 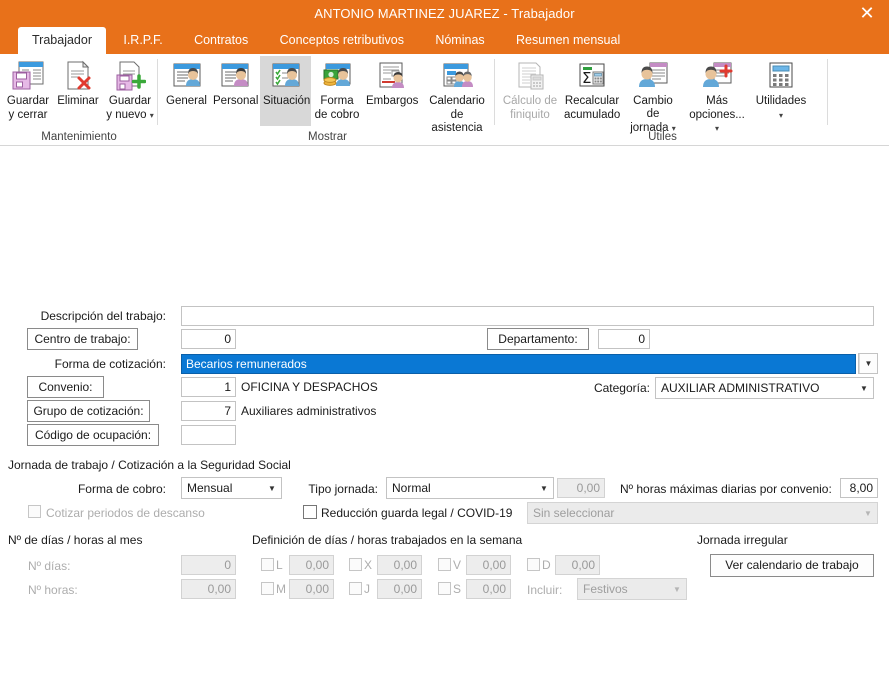 I want to click on tab-trabajador: Trabajador, so click(x=62, y=40).